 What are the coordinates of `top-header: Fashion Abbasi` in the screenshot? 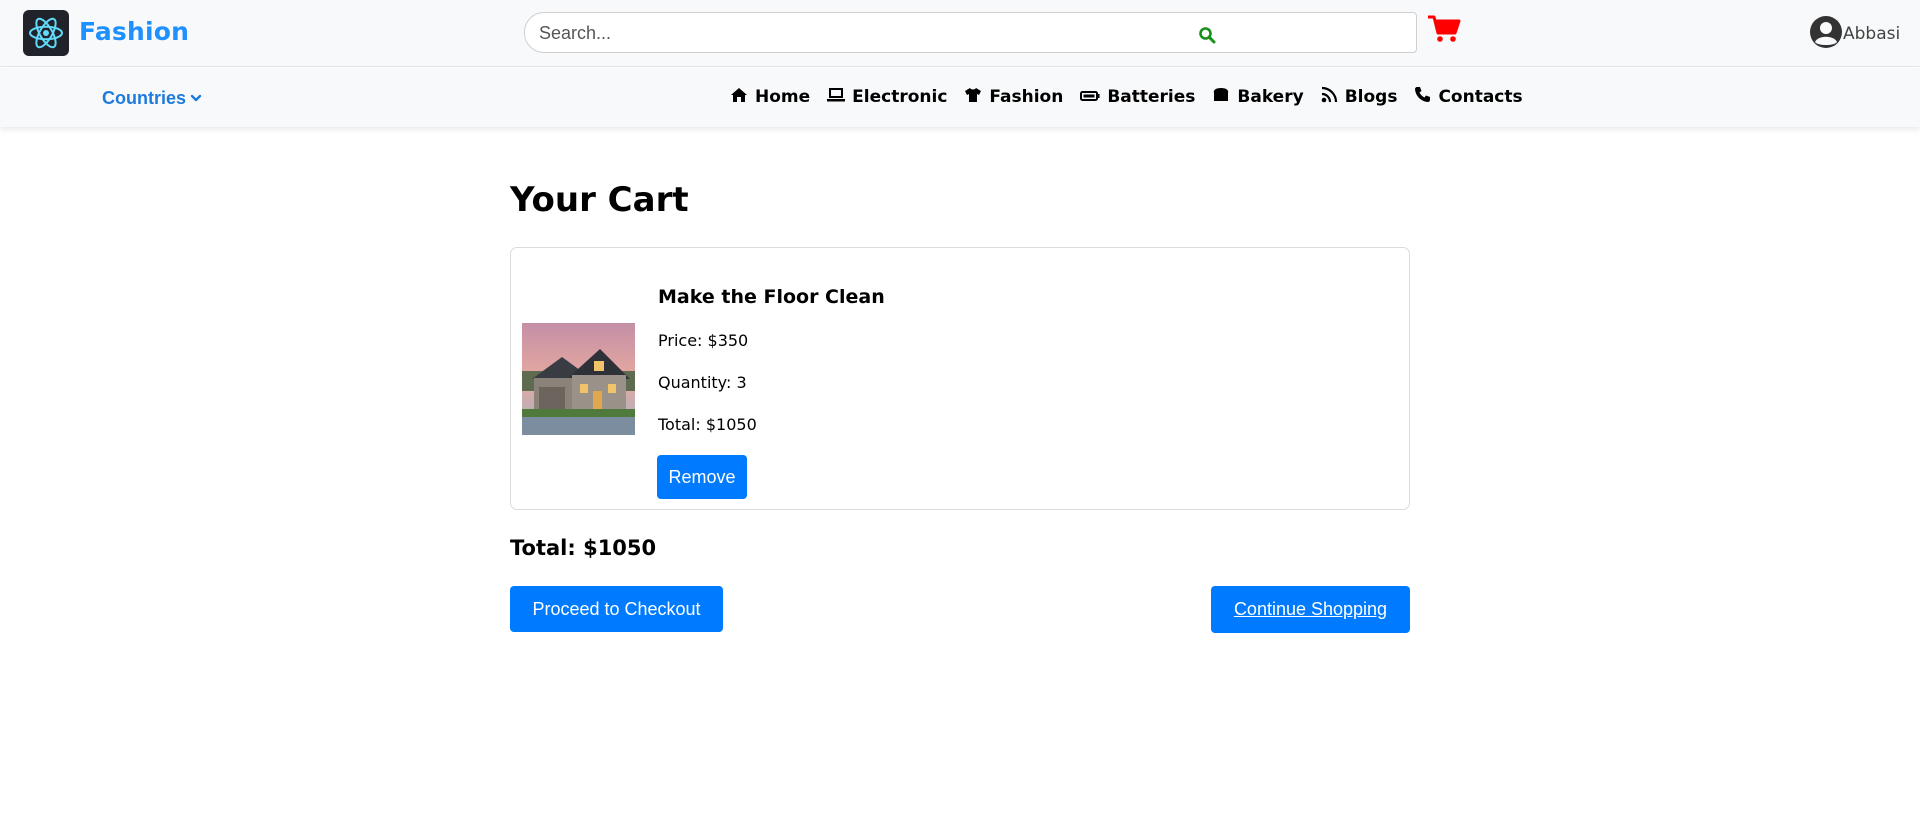 It's located at (960, 33).